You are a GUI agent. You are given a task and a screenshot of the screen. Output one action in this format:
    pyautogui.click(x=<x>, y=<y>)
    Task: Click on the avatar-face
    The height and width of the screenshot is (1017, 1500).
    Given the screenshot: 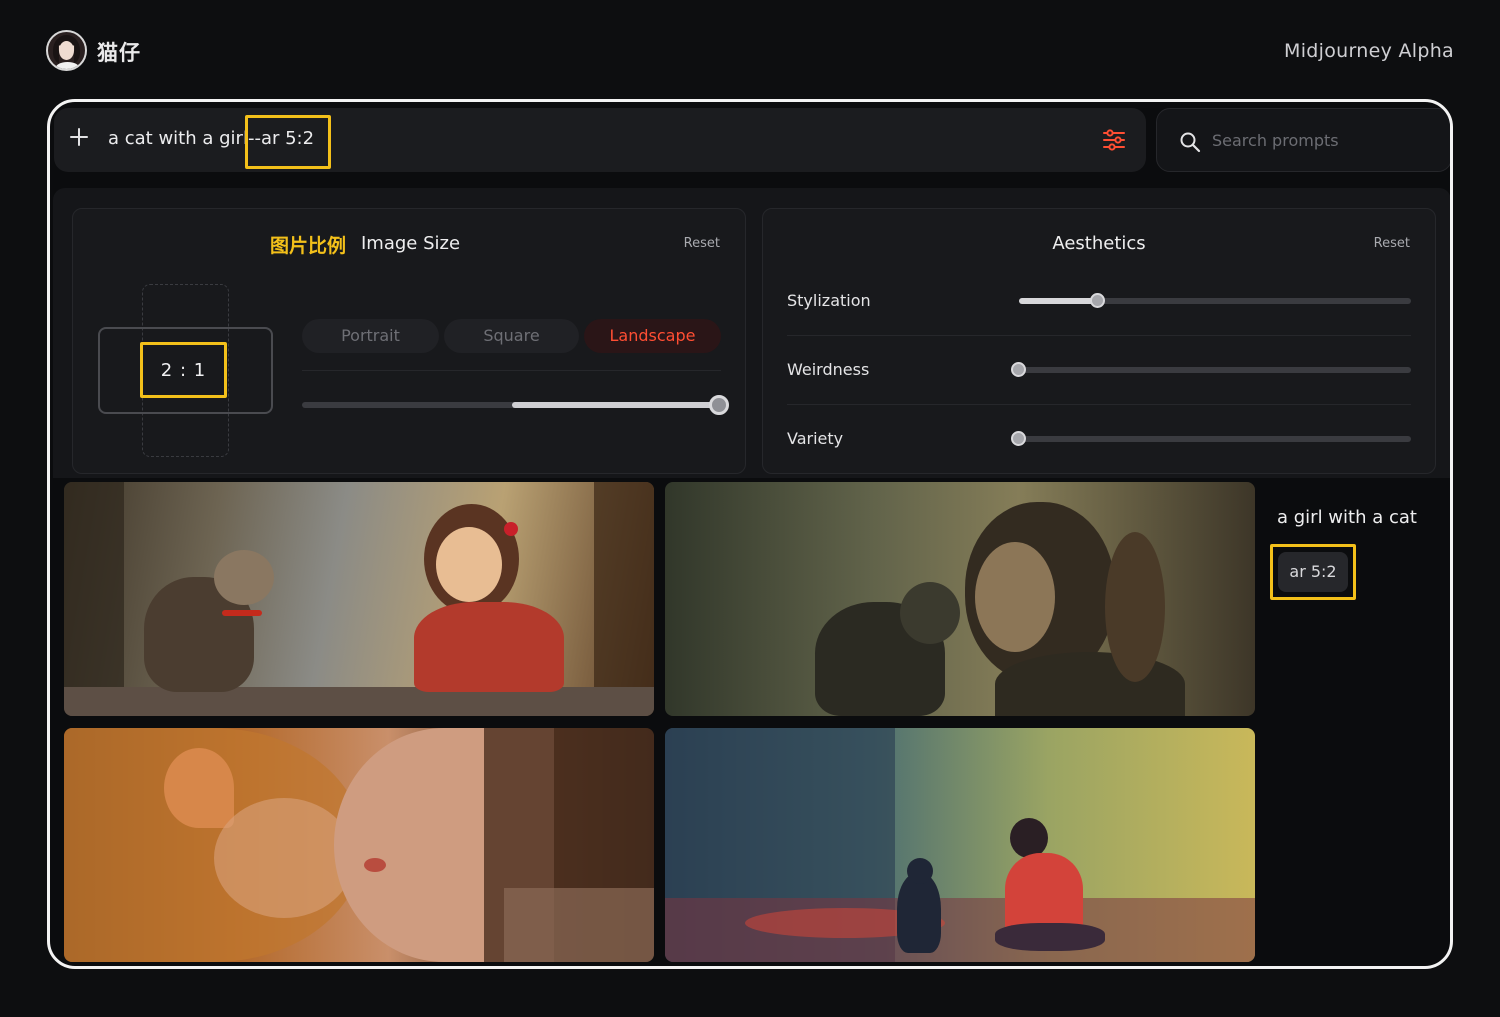 What is the action you would take?
    pyautogui.click(x=66, y=50)
    